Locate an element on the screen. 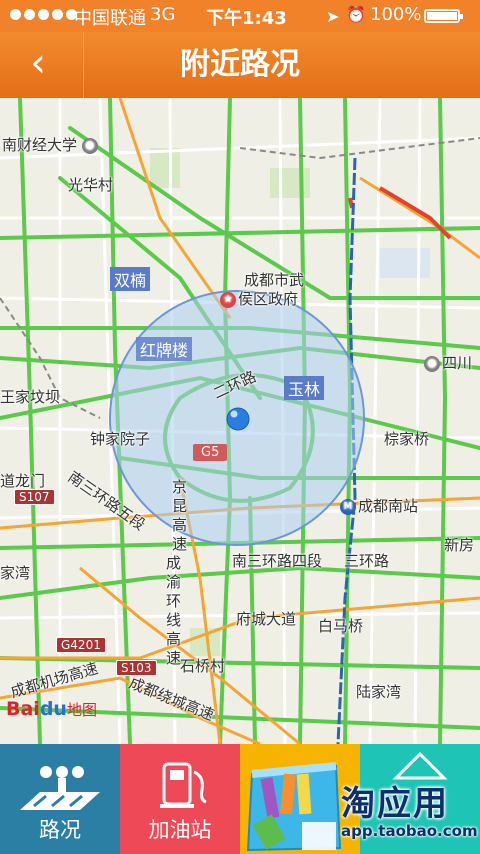  map-label: 光华村 is located at coordinates (91, 185).